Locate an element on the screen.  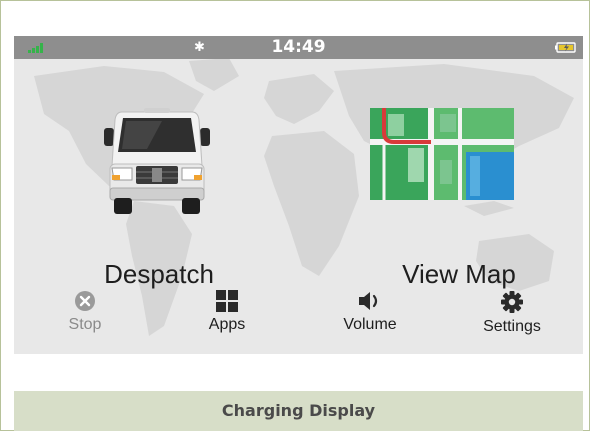
settings-label: Settings is located at coordinates (512, 326).